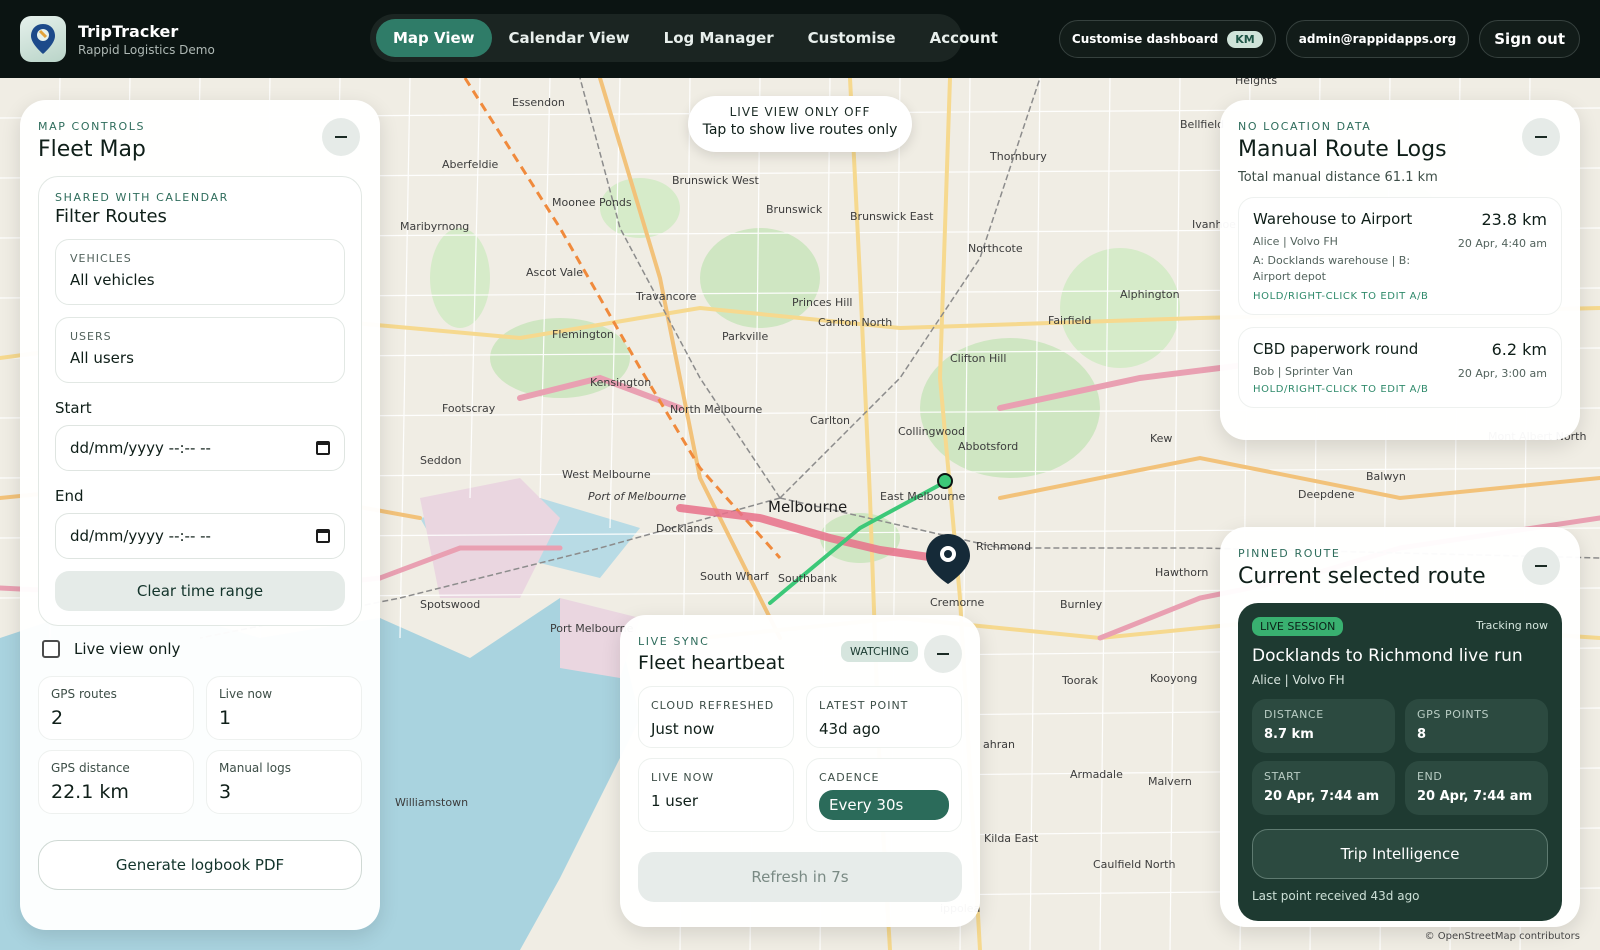 The width and height of the screenshot is (1600, 950). What do you see at coordinates (800, 877) in the screenshot?
I see `refresh-countdown-button: Refresh in 7s` at bounding box center [800, 877].